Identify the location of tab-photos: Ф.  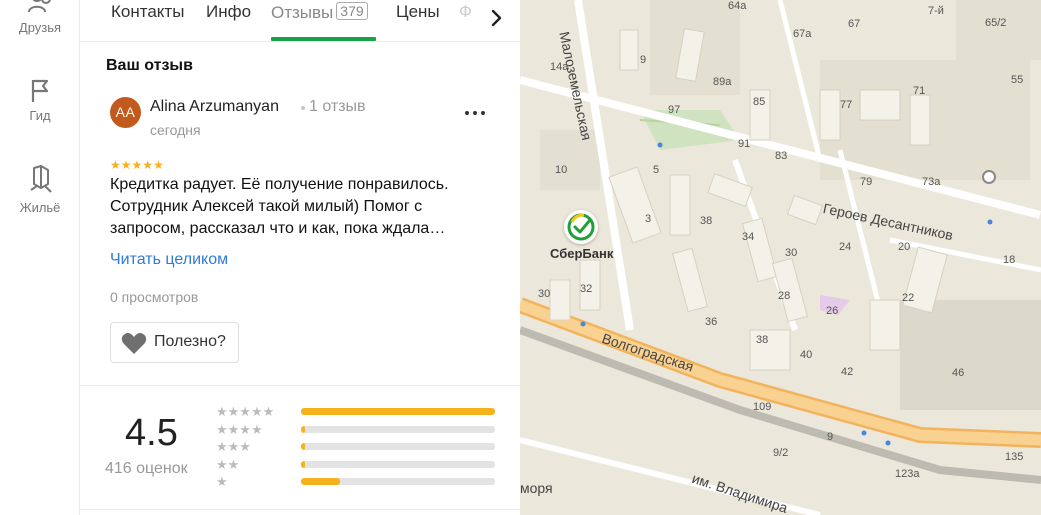
(465, 12).